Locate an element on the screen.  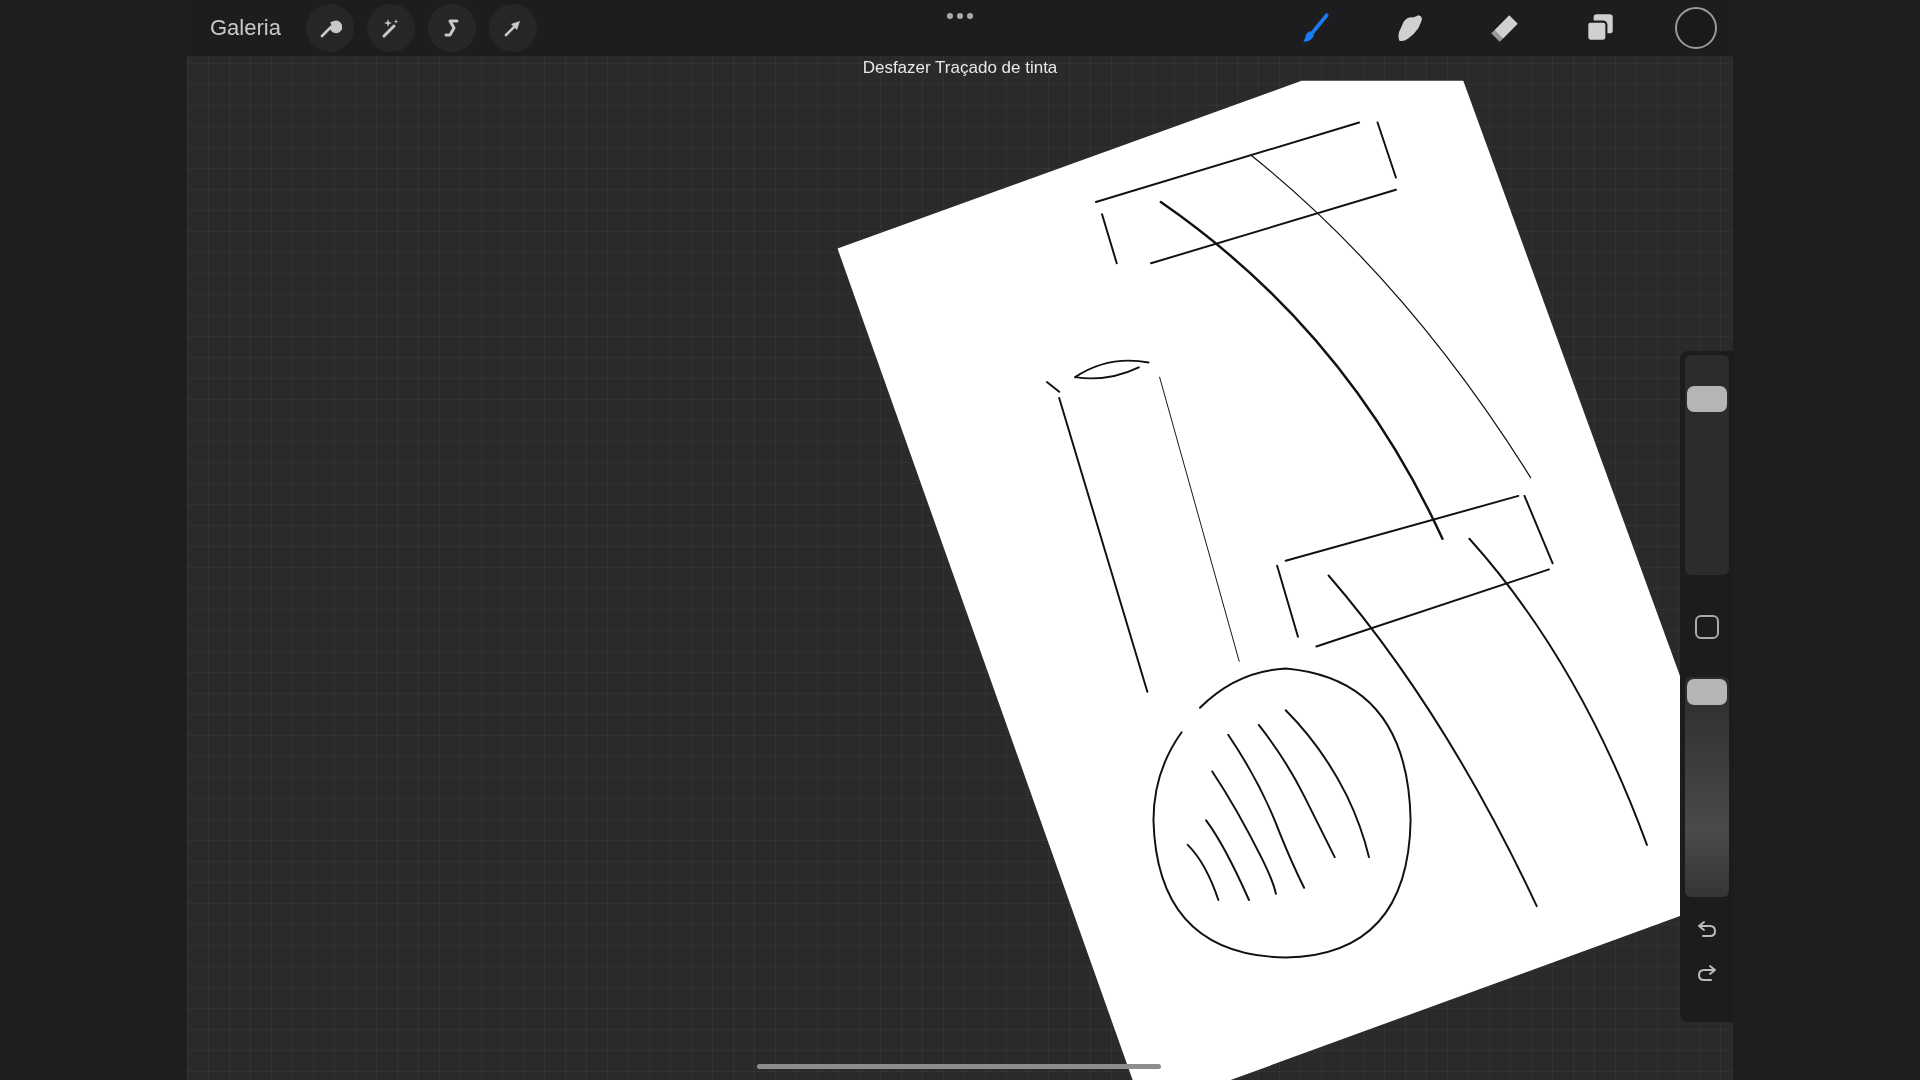
transform-button is located at coordinates (512, 28).